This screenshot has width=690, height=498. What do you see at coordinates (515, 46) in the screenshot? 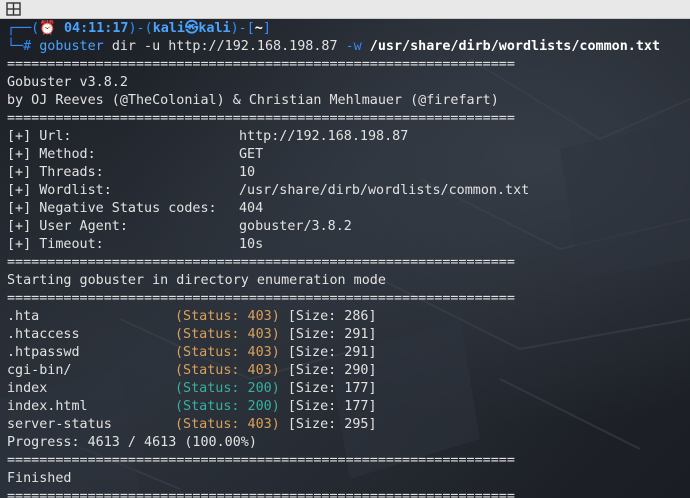
I see `command-wordlist: /usr/share/dirb/wordlists/common.txt` at bounding box center [515, 46].